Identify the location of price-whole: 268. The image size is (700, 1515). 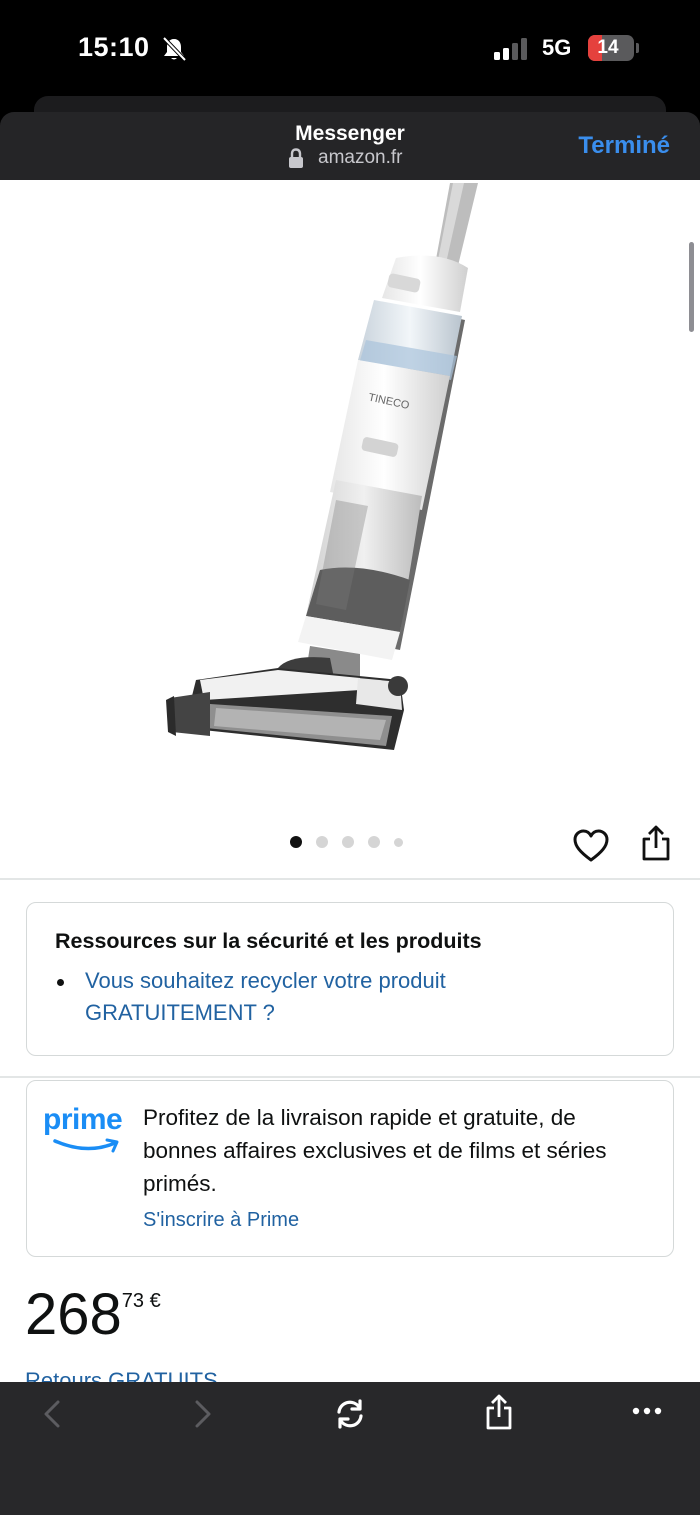
(73, 1314).